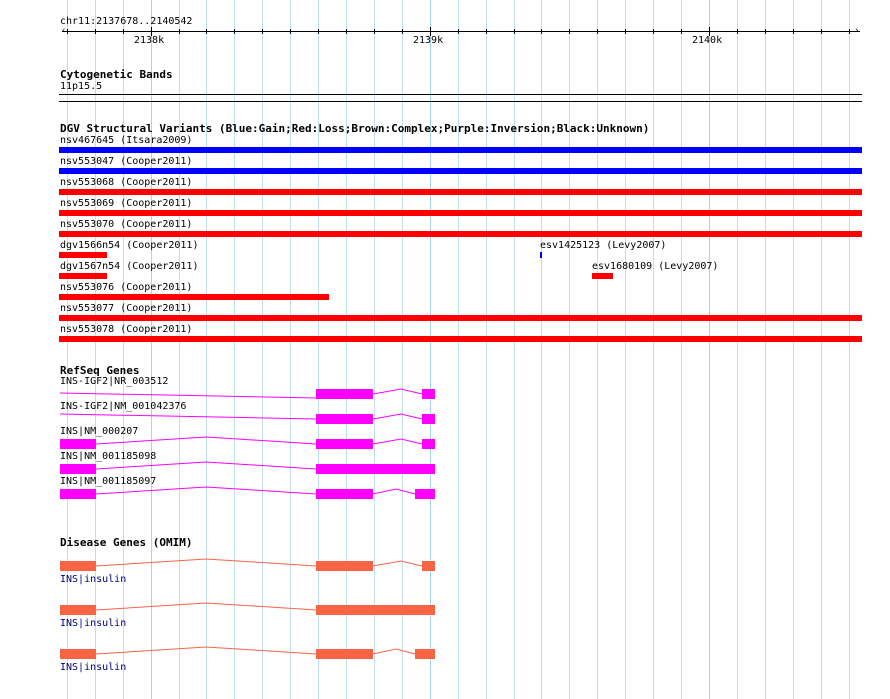 This screenshot has height=699, width=890. I want to click on ruler-right-arrow-icon: ›, so click(857, 31).